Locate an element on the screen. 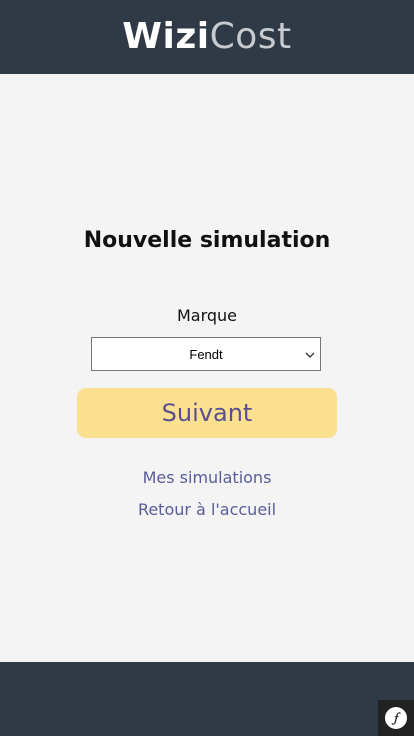  app-footer is located at coordinates (207, 699).